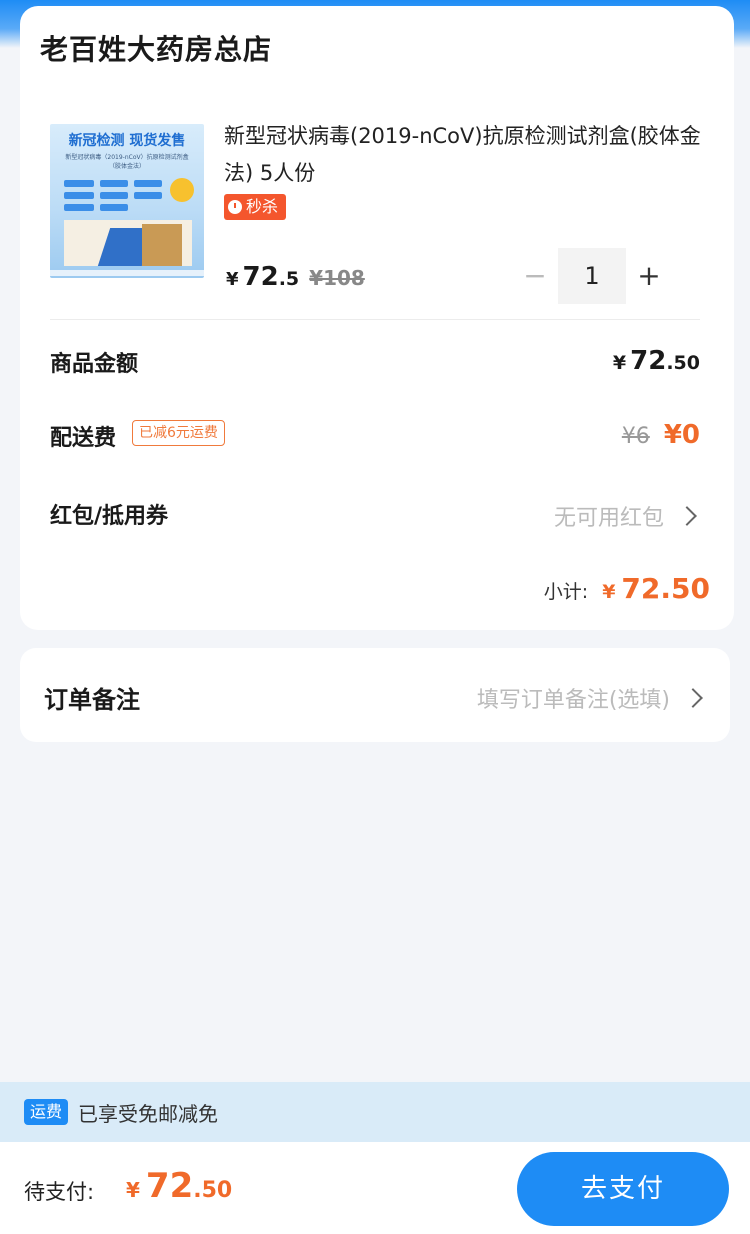 The height and width of the screenshot is (1234, 750). I want to click on coupon-selector: 无可用红包, so click(625, 516).